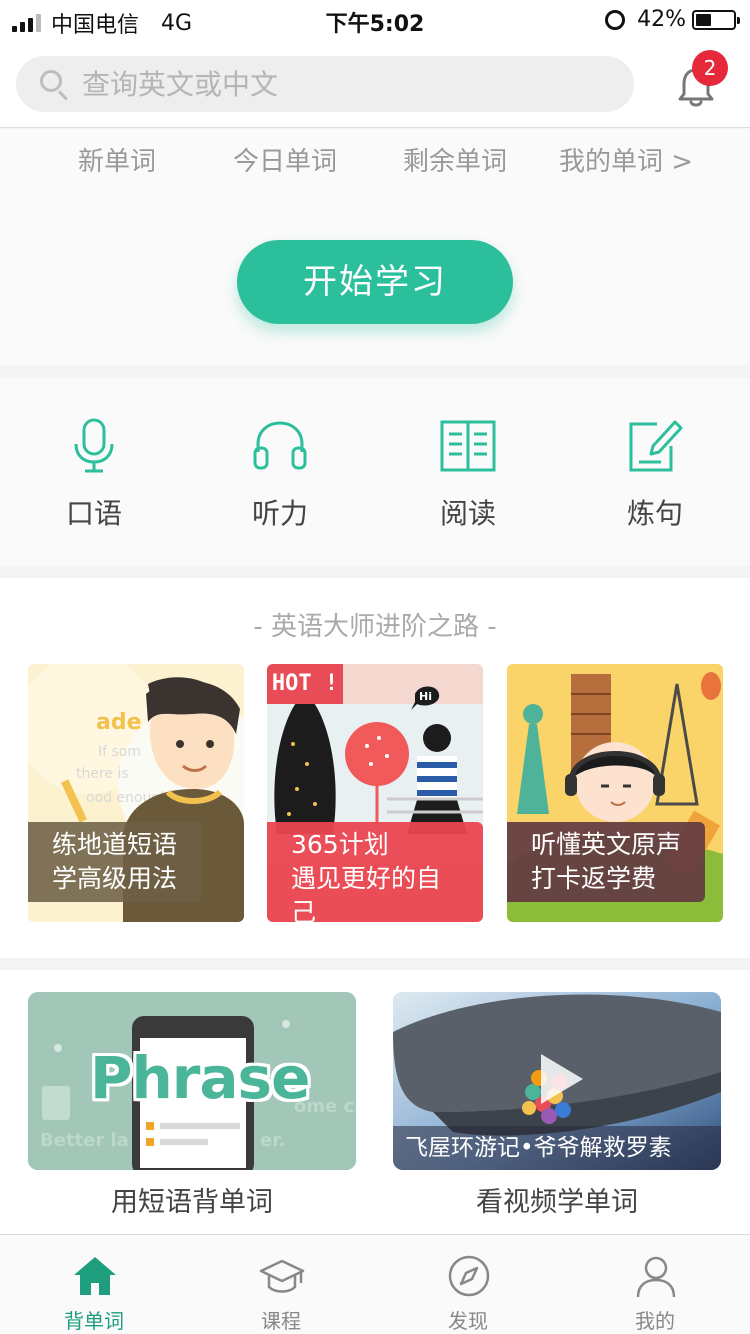 Image resolution: width=750 pixels, height=1334 pixels. I want to click on start-learning-button: 开始学习, so click(375, 282).